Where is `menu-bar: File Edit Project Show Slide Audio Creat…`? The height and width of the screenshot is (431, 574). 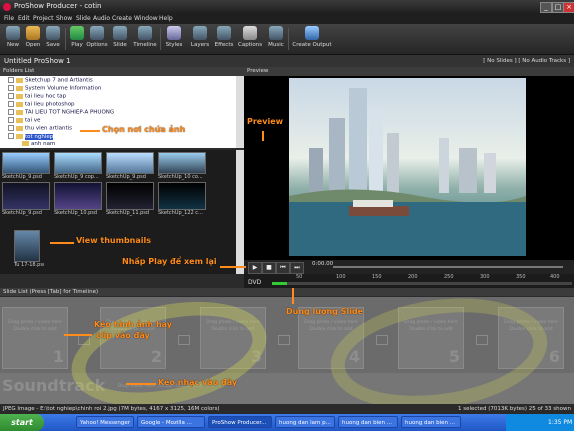
menu-bar: File Edit Project Show Slide Audio Creat… is located at coordinates (287, 19).